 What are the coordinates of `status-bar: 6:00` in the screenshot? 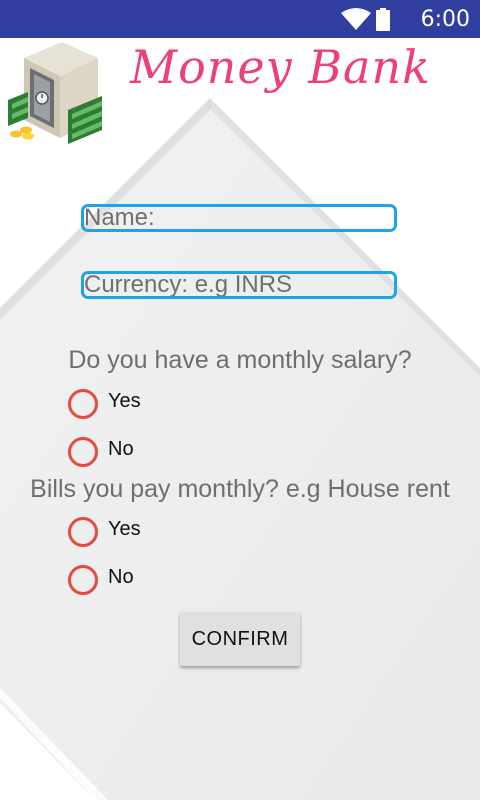 It's located at (240, 19).